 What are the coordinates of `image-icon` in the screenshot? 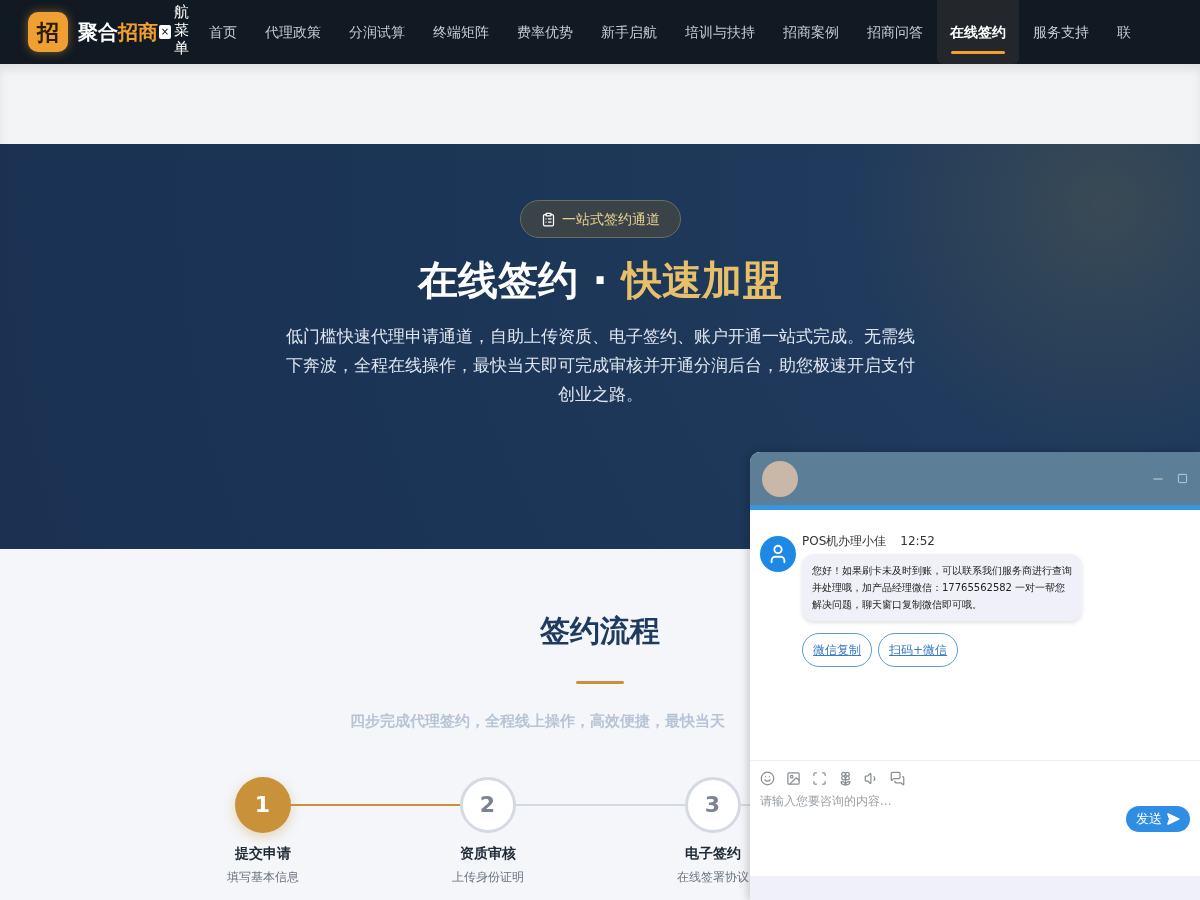 It's located at (793, 778).